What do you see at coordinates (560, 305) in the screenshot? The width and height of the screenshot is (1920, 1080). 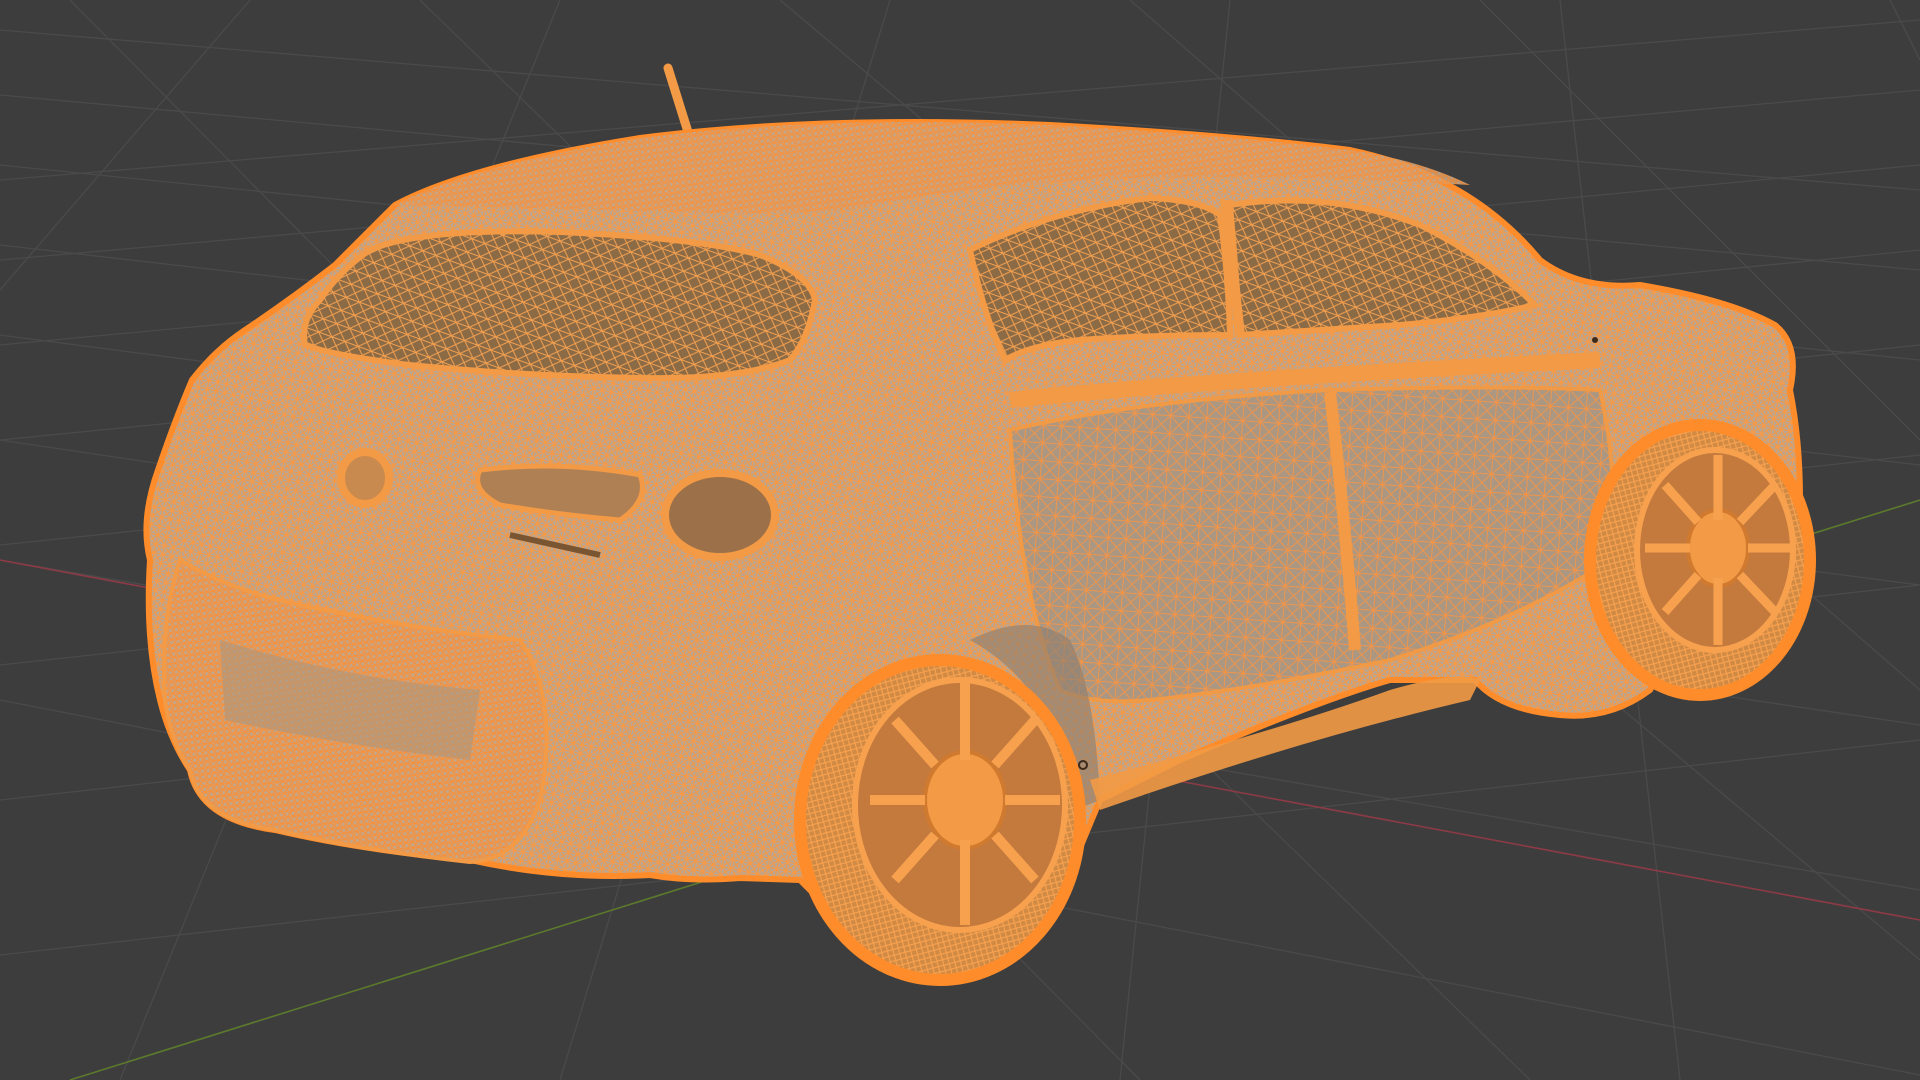 I see `rear-window` at bounding box center [560, 305].